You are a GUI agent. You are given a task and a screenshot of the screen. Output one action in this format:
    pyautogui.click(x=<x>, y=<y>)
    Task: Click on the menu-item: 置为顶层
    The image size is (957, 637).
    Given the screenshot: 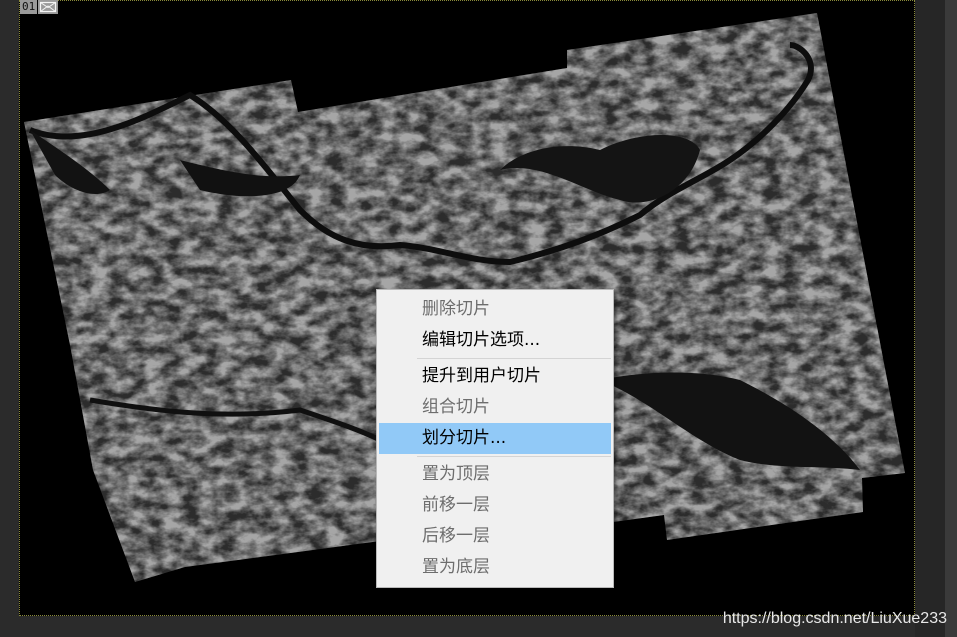 What is the action you would take?
    pyautogui.click(x=456, y=474)
    